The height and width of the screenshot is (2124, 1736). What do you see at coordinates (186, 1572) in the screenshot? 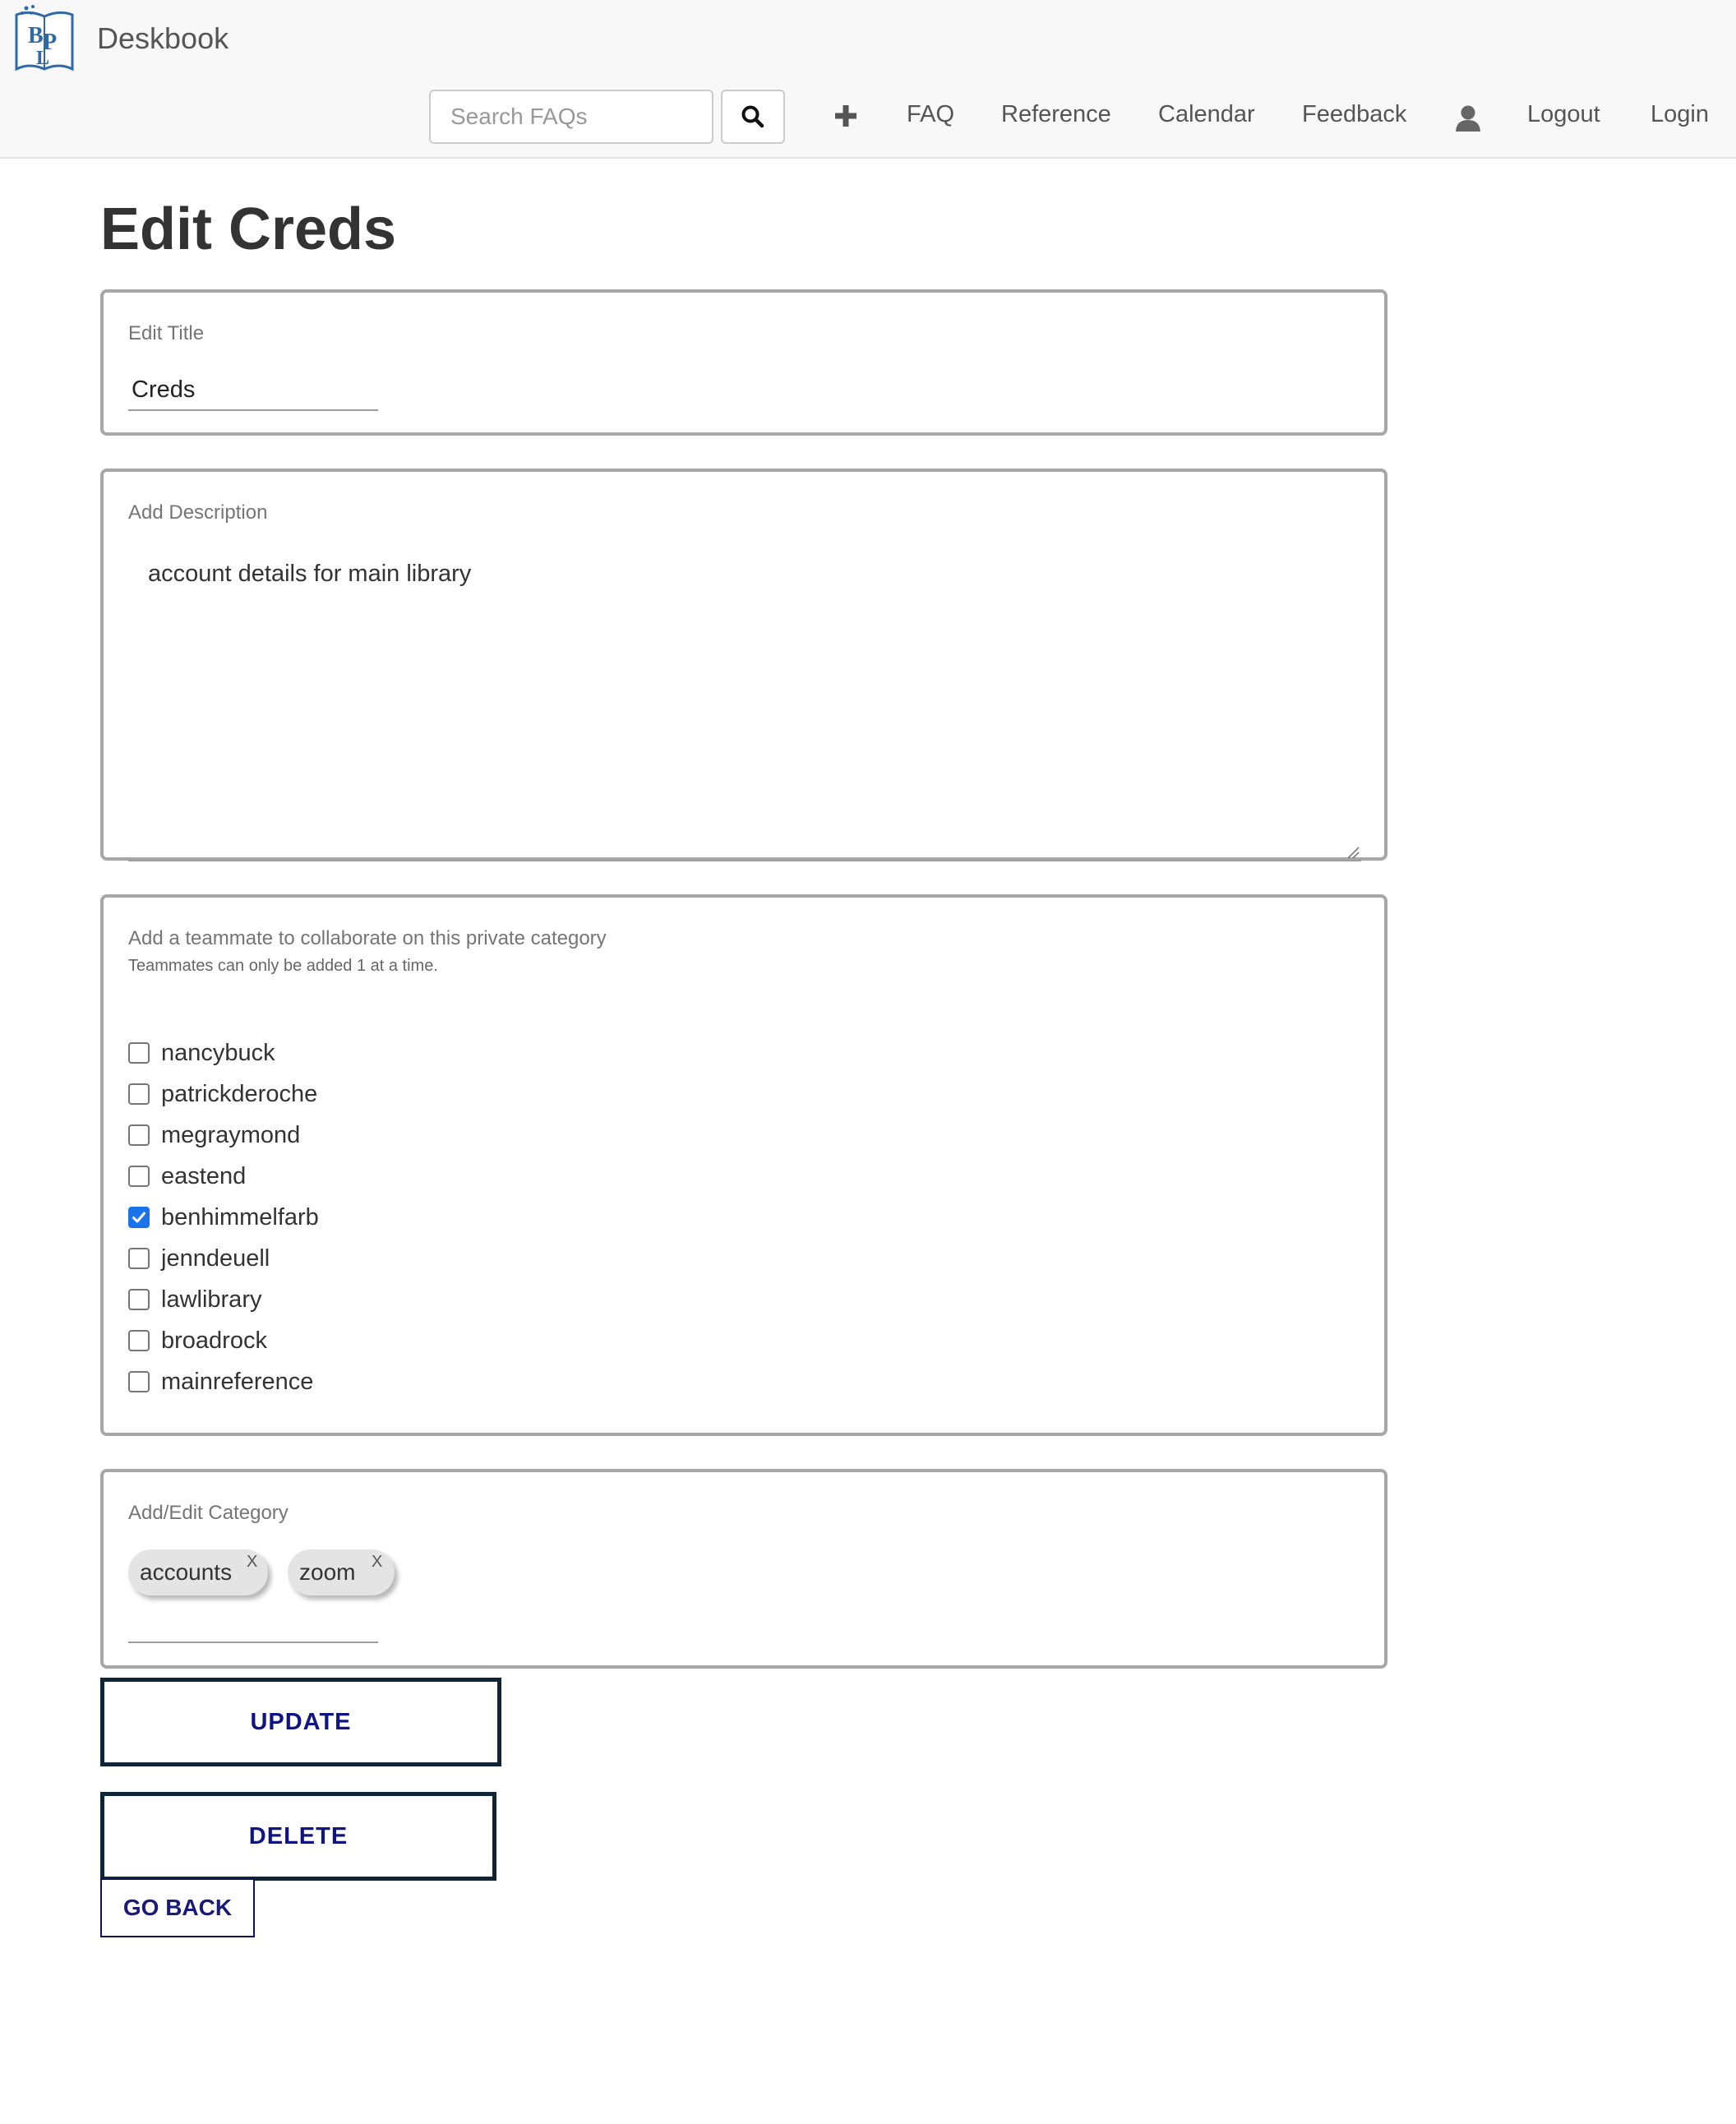
I see `chip-label: accounts` at bounding box center [186, 1572].